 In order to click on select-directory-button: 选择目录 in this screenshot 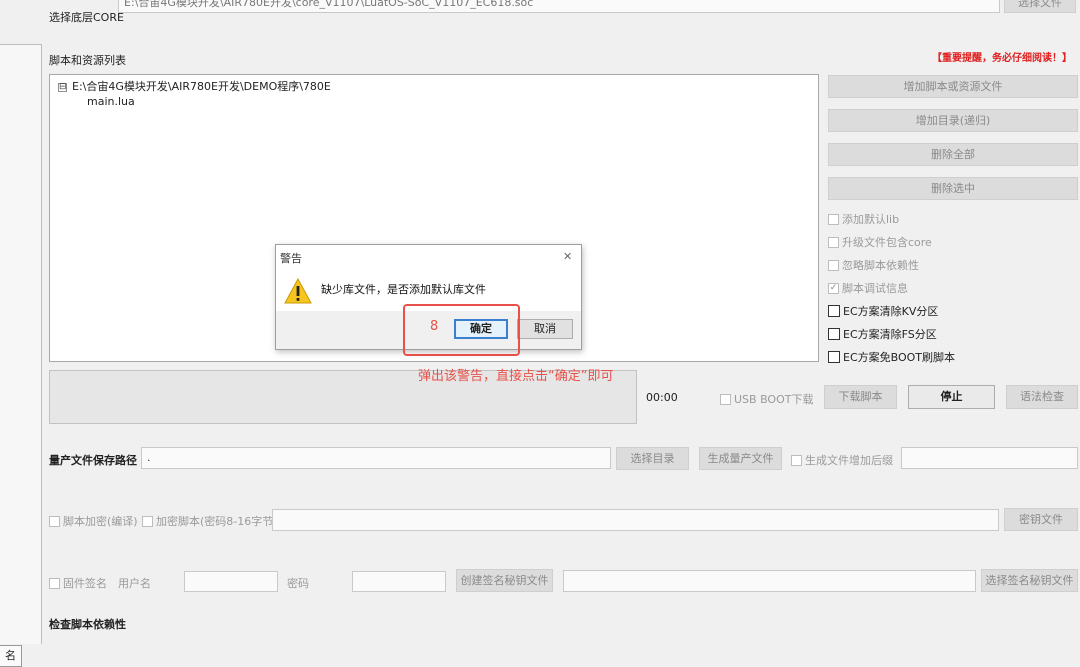, I will do `click(652, 458)`.